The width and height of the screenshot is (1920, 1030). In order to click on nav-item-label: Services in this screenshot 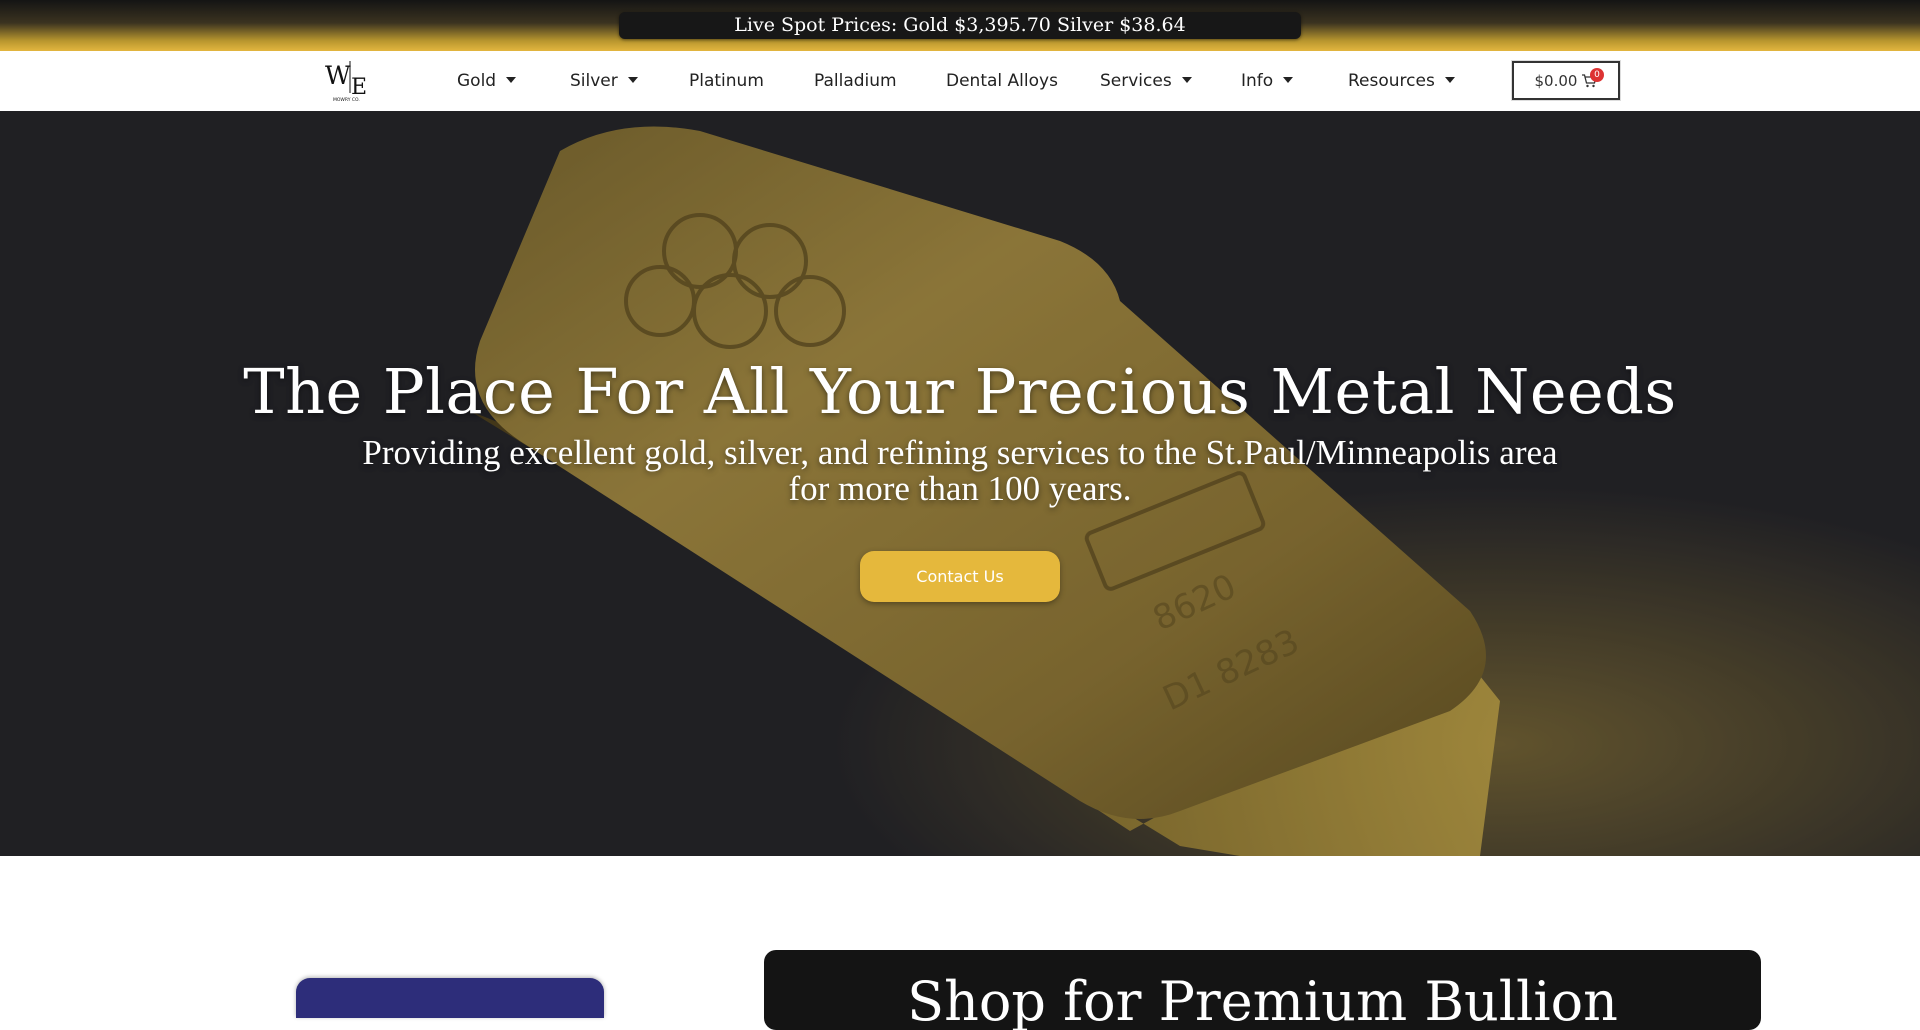, I will do `click(1136, 81)`.